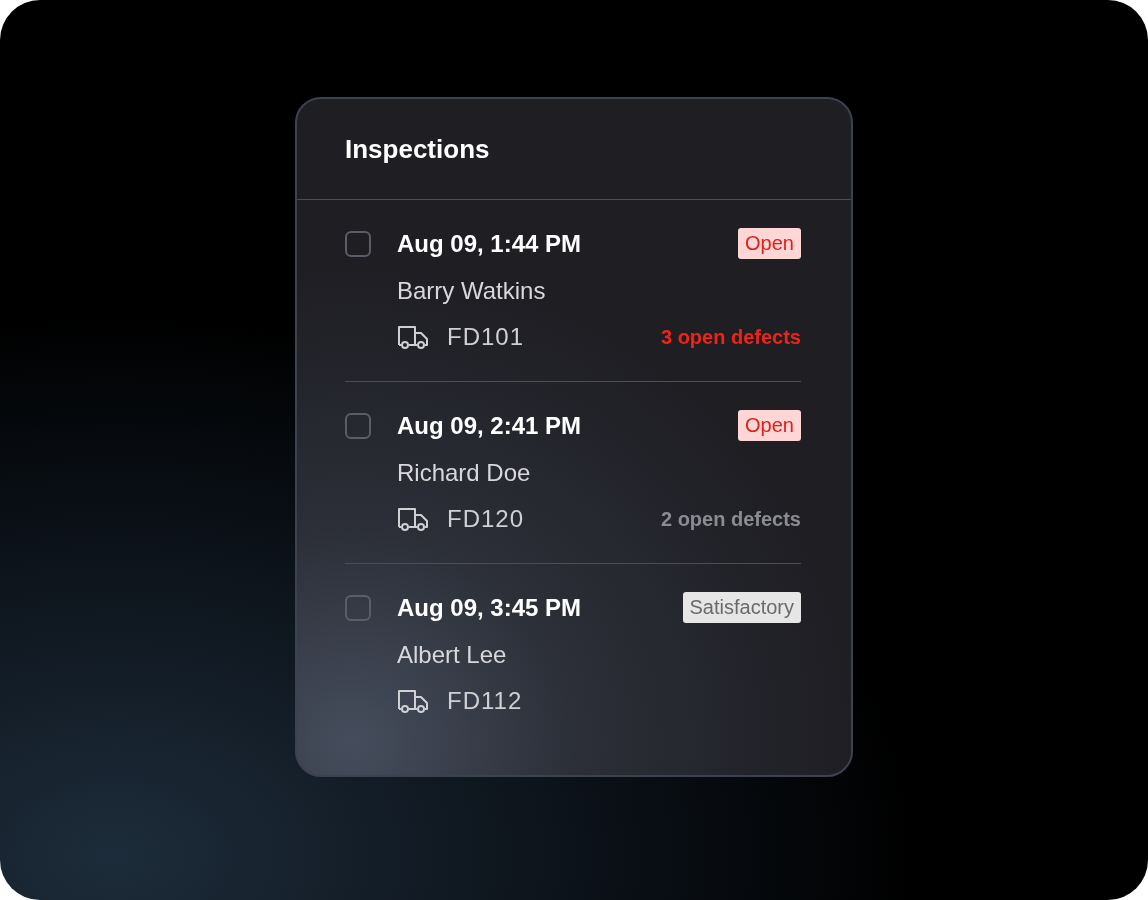  Describe the element at coordinates (490, 243) in the screenshot. I see `inspection-datetime: Aug 09, 1:44 PM` at that location.